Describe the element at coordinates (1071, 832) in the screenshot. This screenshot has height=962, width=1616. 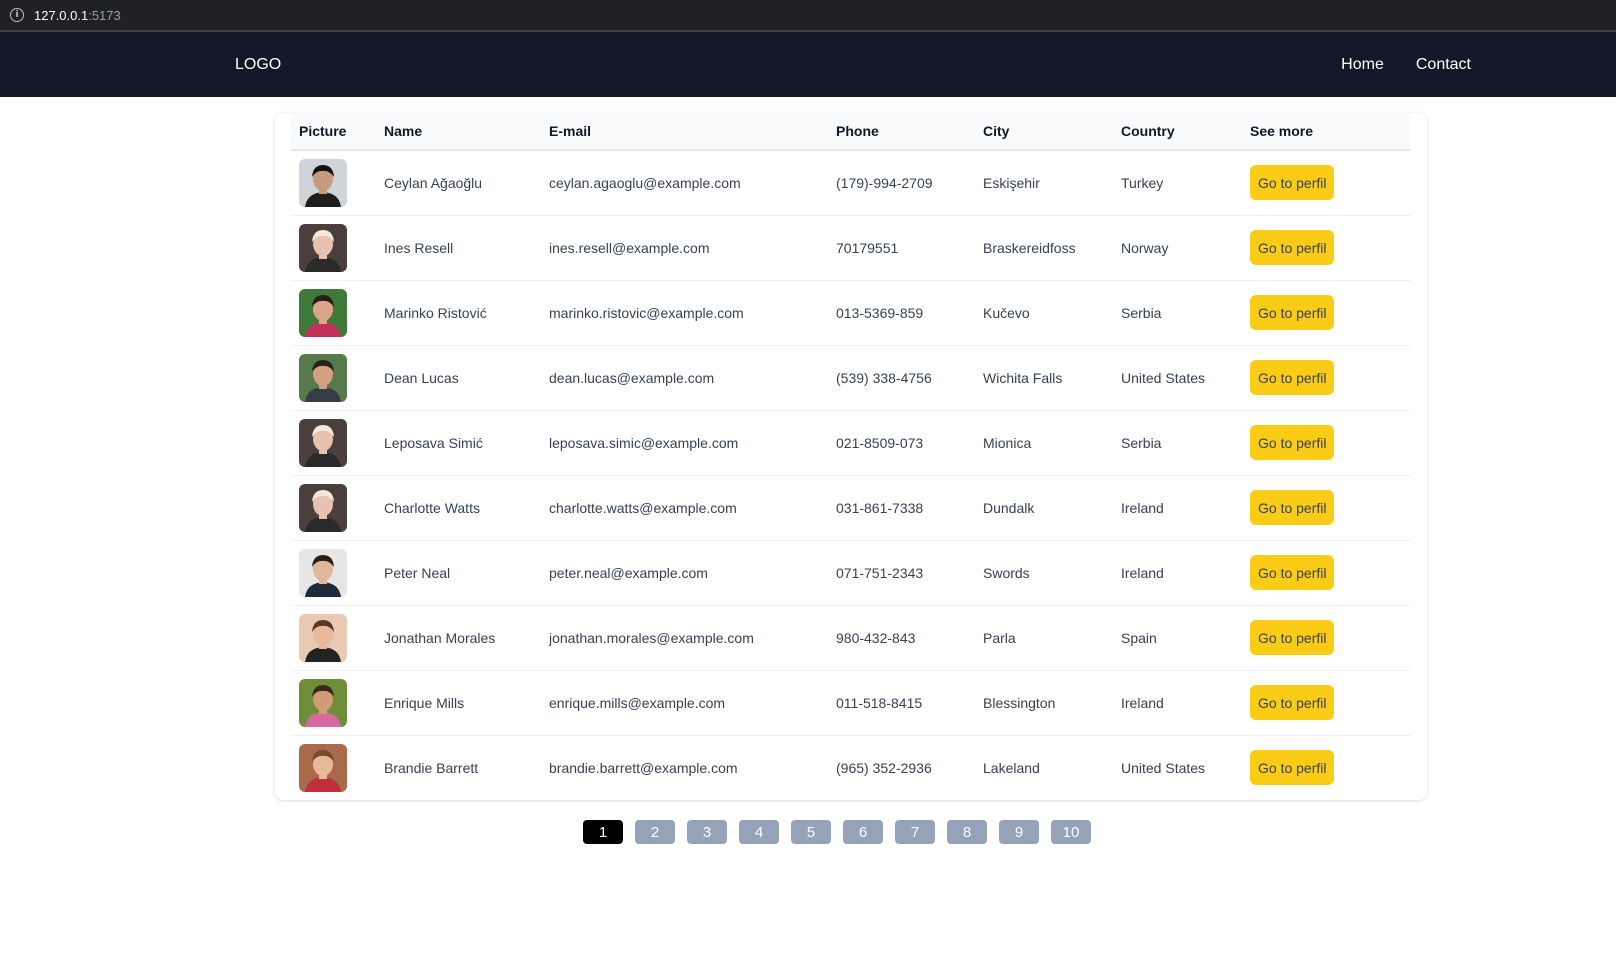
I see `page-button-10: 10` at that location.